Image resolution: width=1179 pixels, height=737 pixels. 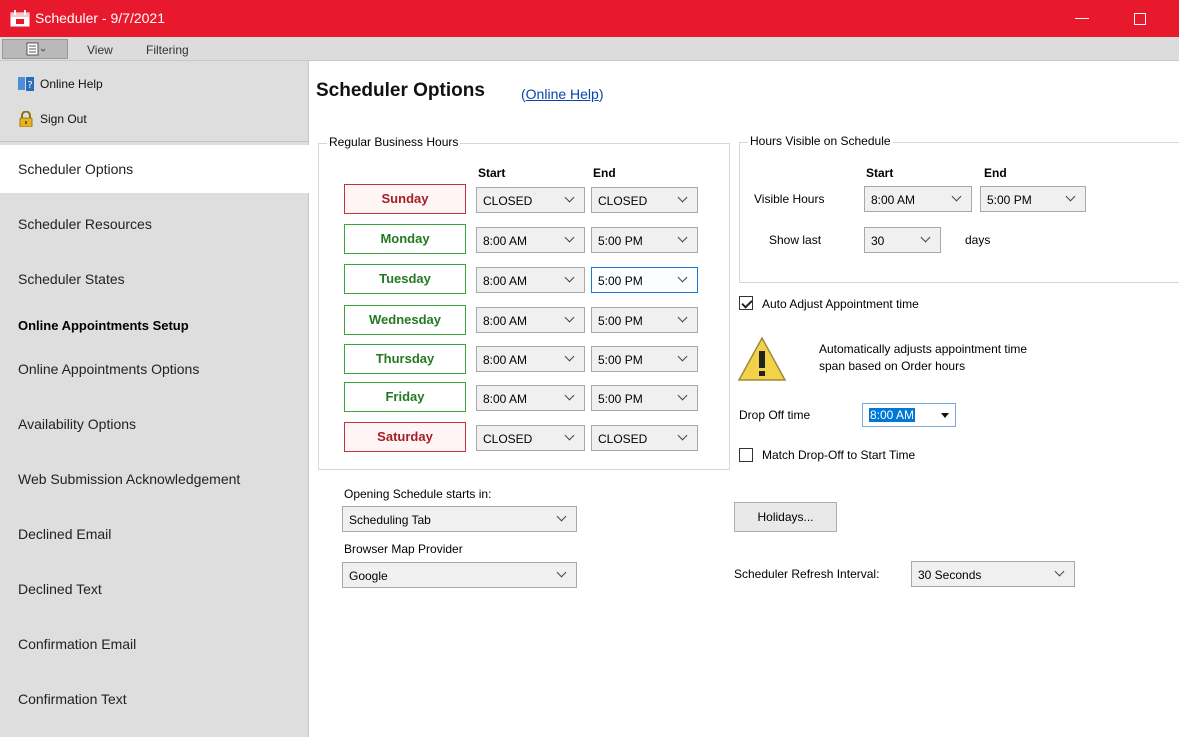 I want to click on warning-icon, so click(x=762, y=358).